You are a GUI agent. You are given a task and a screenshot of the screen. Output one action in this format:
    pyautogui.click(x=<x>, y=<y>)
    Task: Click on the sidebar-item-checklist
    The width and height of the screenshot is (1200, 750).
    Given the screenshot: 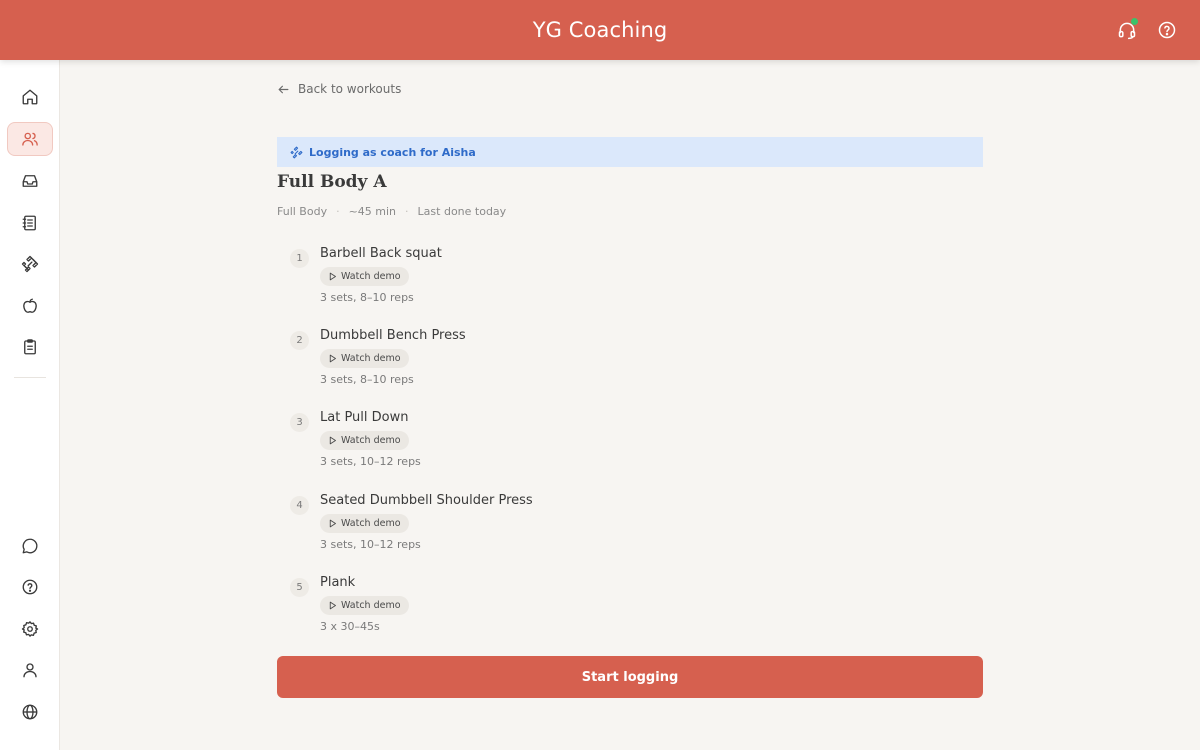 What is the action you would take?
    pyautogui.click(x=30, y=347)
    